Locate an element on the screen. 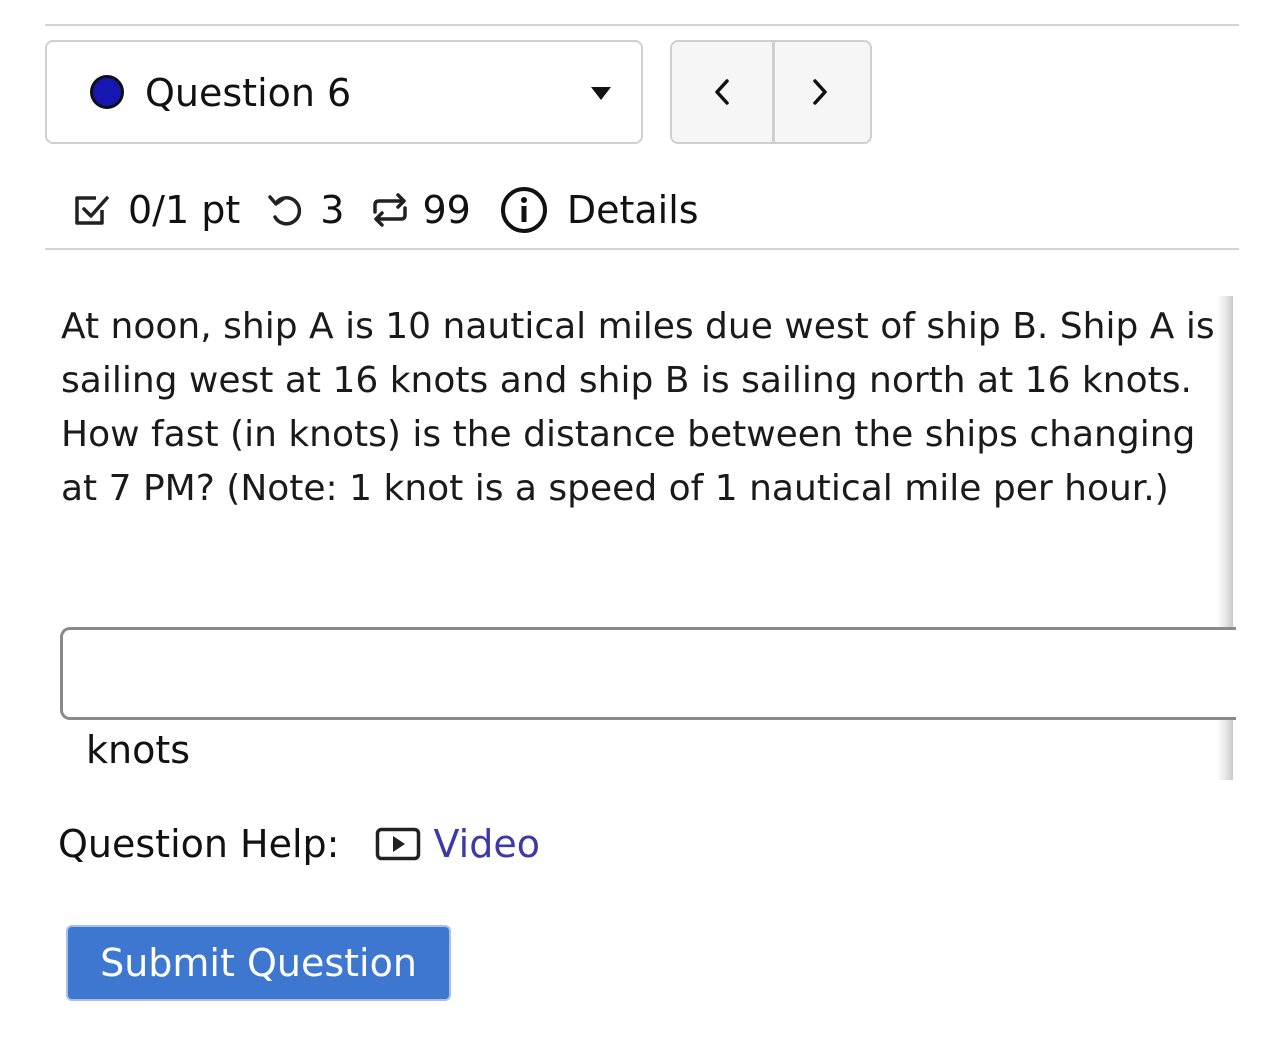  previous-question-button is located at coordinates (722, 92).